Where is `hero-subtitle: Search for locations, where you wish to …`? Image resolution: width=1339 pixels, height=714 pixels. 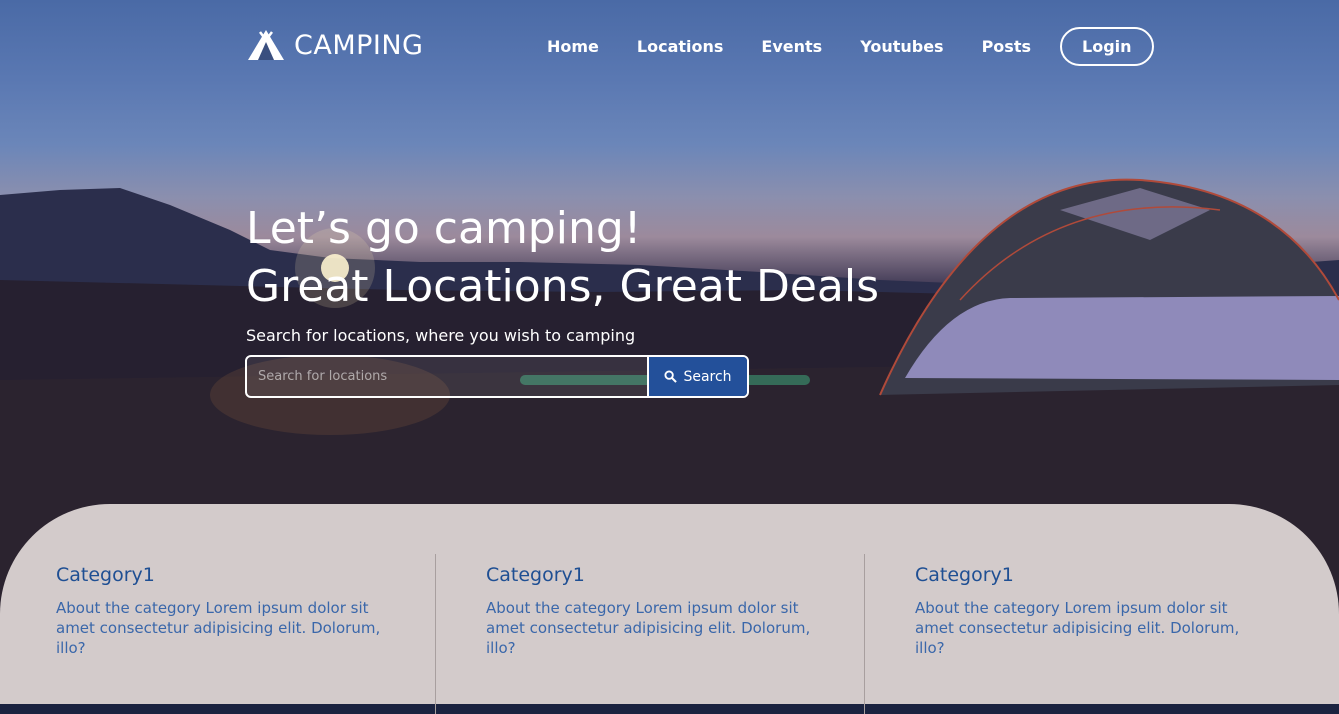 hero-subtitle: Search for locations, where you wish to … is located at coordinates (441, 335).